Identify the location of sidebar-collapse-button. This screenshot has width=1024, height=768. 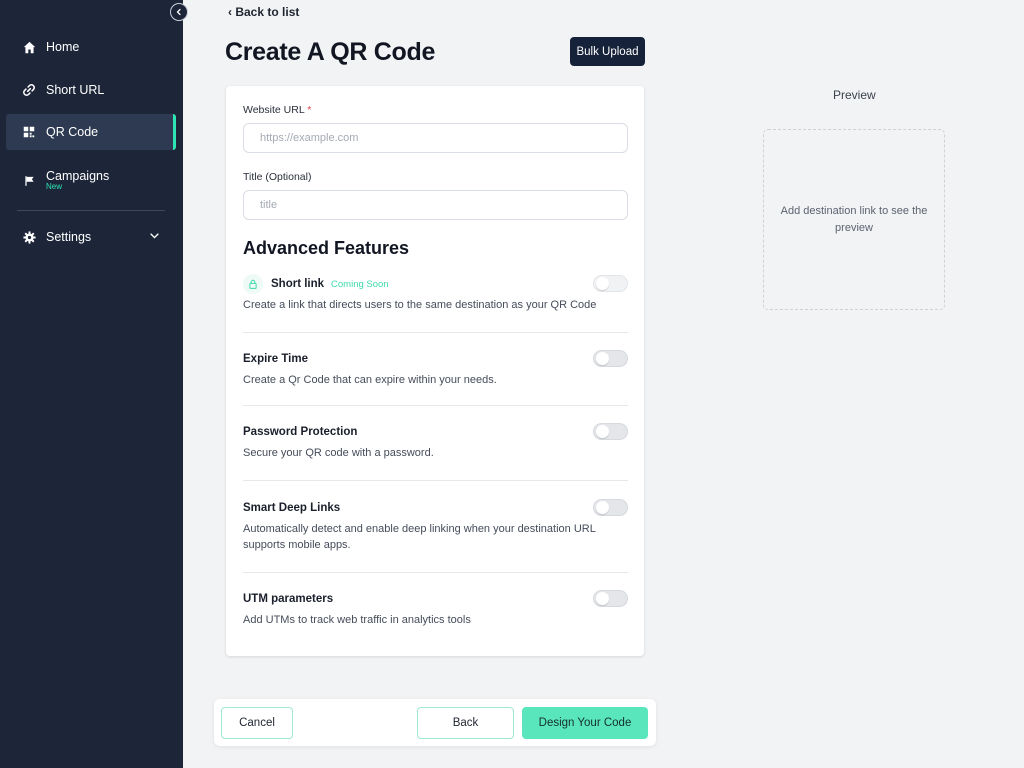
(179, 12).